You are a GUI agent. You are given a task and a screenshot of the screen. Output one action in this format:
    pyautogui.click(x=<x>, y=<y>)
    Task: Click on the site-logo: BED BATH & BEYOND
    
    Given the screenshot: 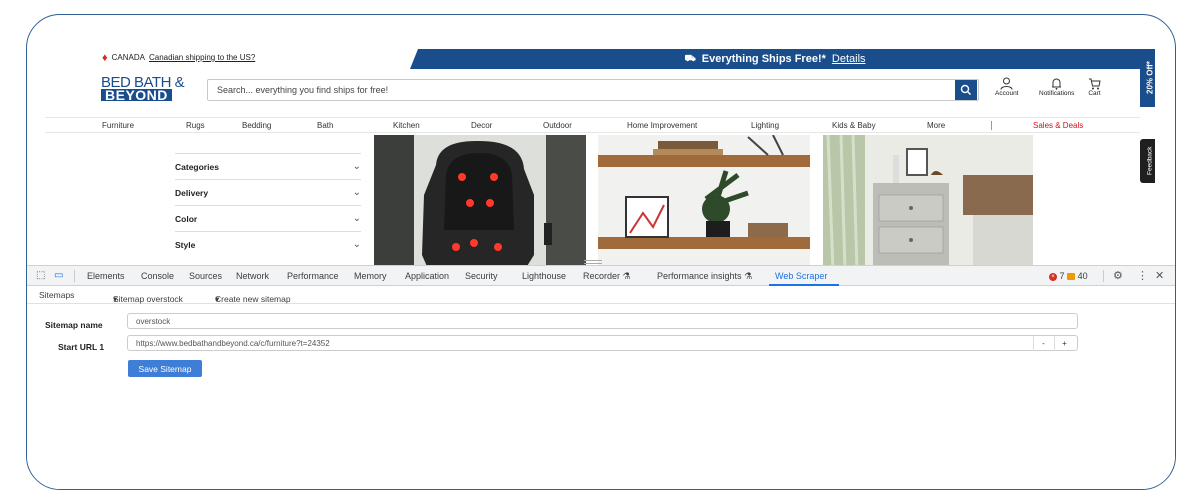 What is the action you would take?
    pyautogui.click(x=143, y=88)
    